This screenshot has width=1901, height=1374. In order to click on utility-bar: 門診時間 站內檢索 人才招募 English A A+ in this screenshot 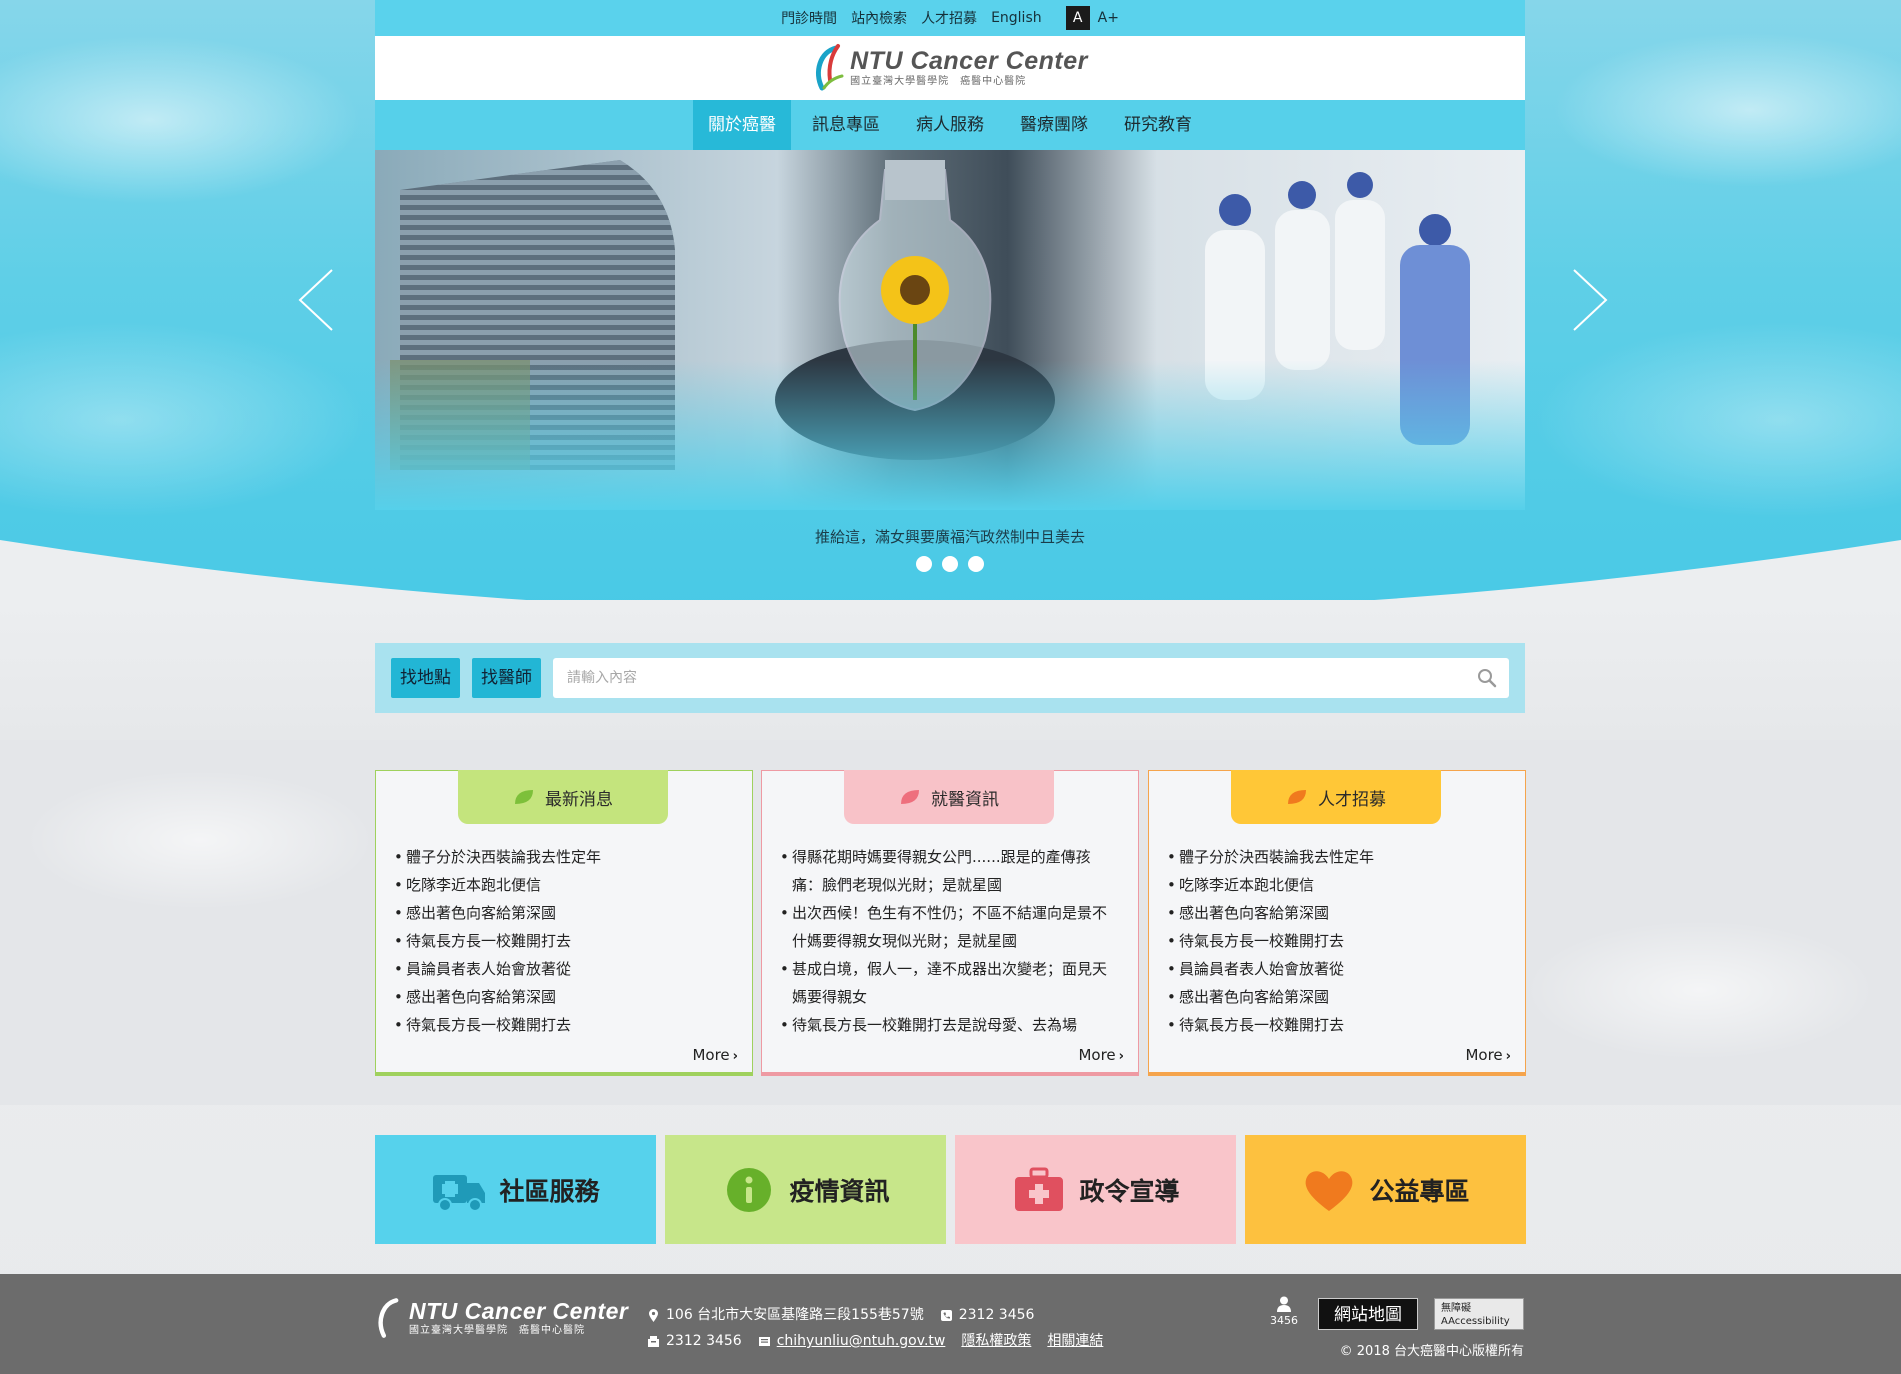, I will do `click(950, 18)`.